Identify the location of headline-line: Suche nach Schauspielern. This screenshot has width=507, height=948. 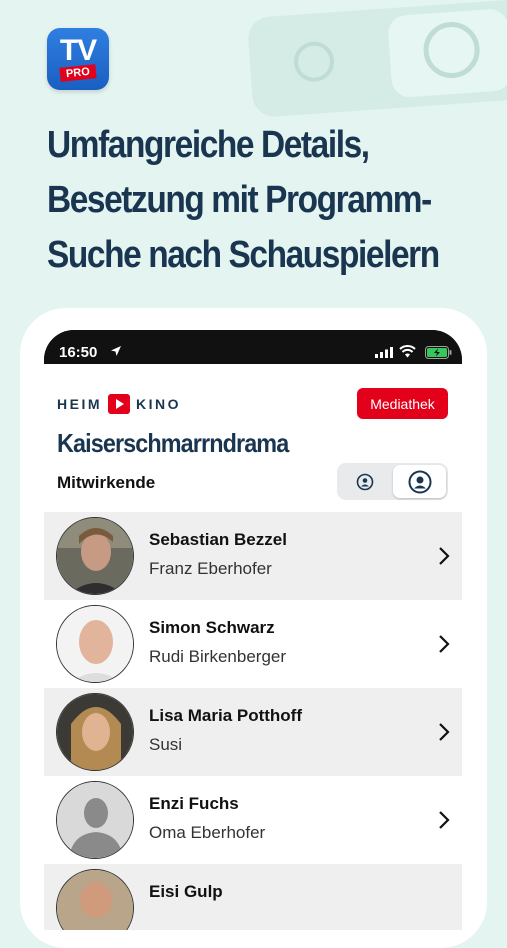
(243, 255).